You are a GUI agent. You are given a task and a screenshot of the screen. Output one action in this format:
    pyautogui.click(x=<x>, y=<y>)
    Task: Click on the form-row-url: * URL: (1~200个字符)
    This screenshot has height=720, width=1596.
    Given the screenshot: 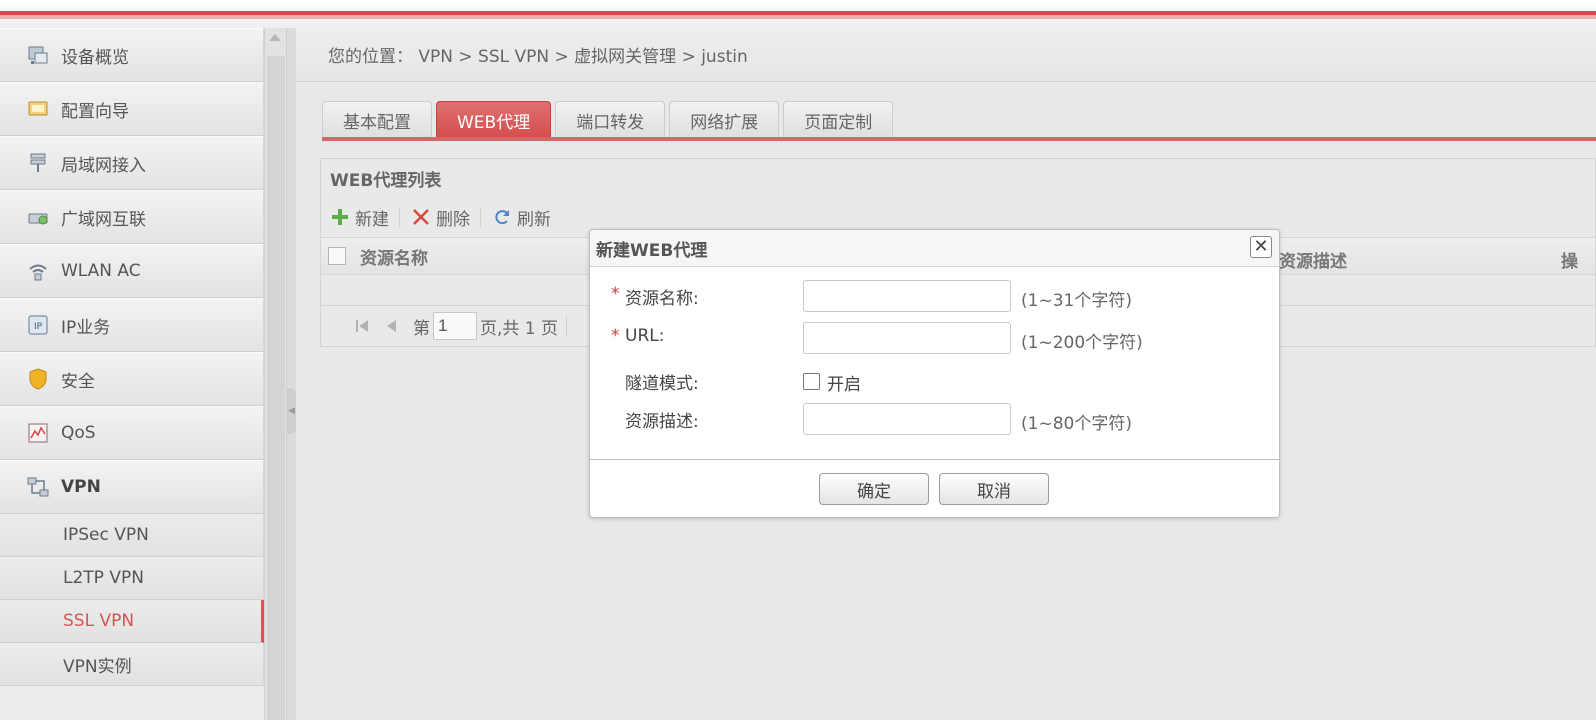 What is the action you would take?
    pyautogui.click(x=934, y=338)
    